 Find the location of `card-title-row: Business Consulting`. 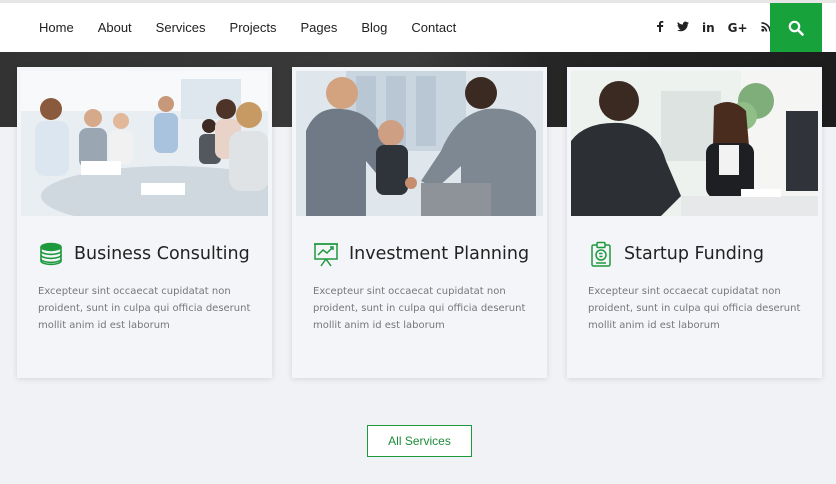

card-title-row: Business Consulting is located at coordinates (144, 254).